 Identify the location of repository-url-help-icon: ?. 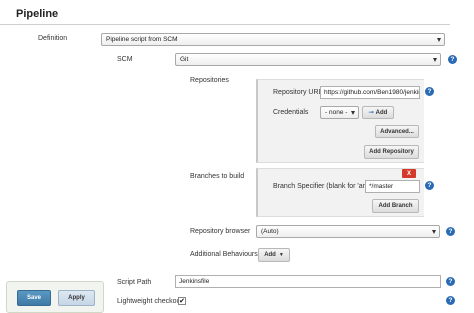
(429, 91).